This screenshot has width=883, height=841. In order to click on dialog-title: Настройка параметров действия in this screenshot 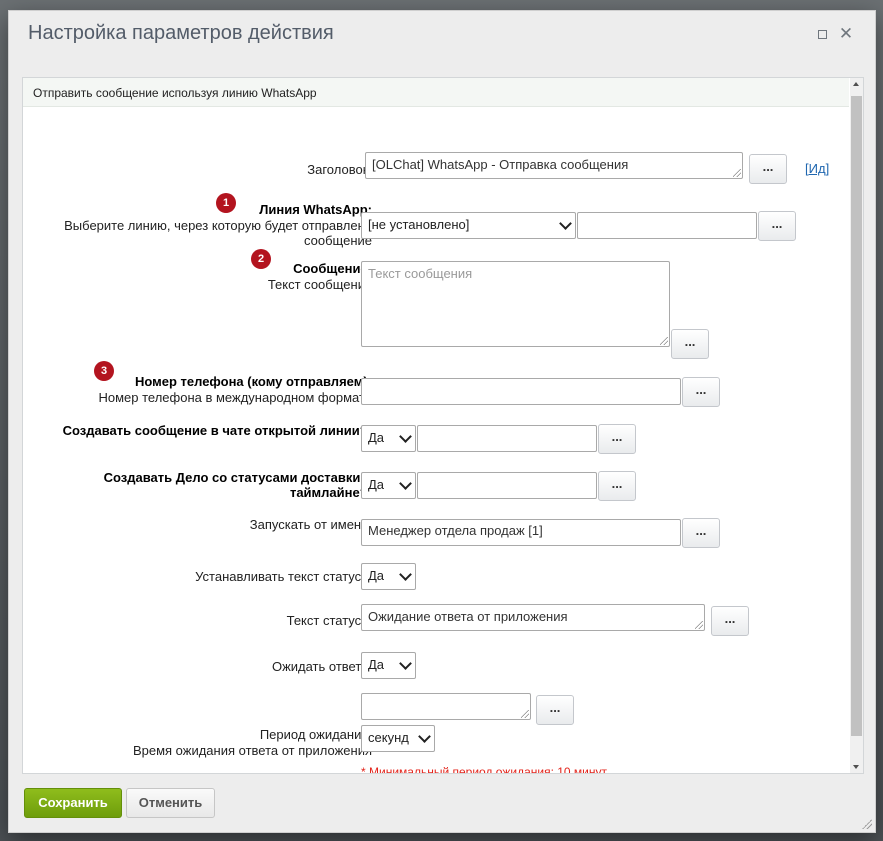, I will do `click(181, 33)`.